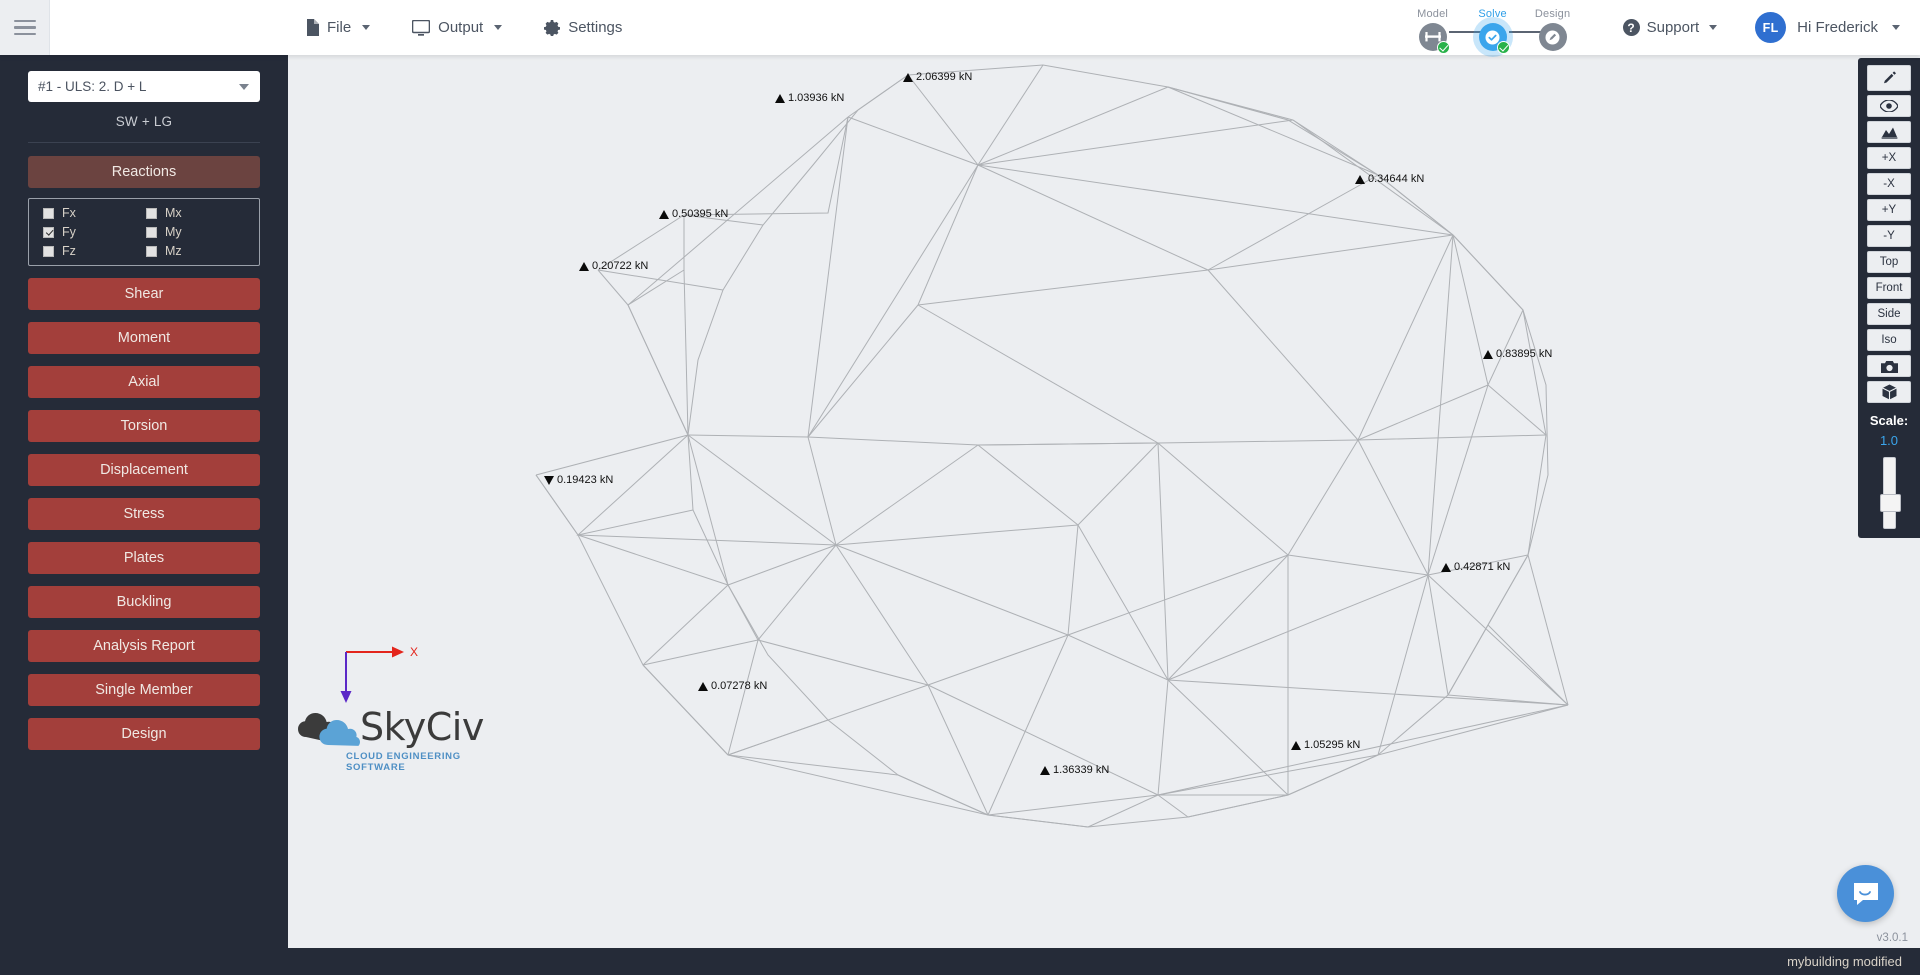  Describe the element at coordinates (94, 251) in the screenshot. I see `checkbox-fz: Fz` at that location.